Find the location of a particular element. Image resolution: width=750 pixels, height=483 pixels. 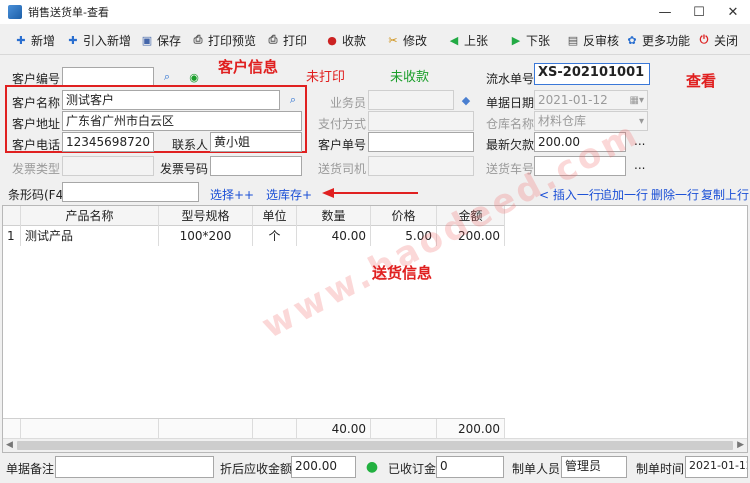

customer-order-input is located at coordinates (421, 142).